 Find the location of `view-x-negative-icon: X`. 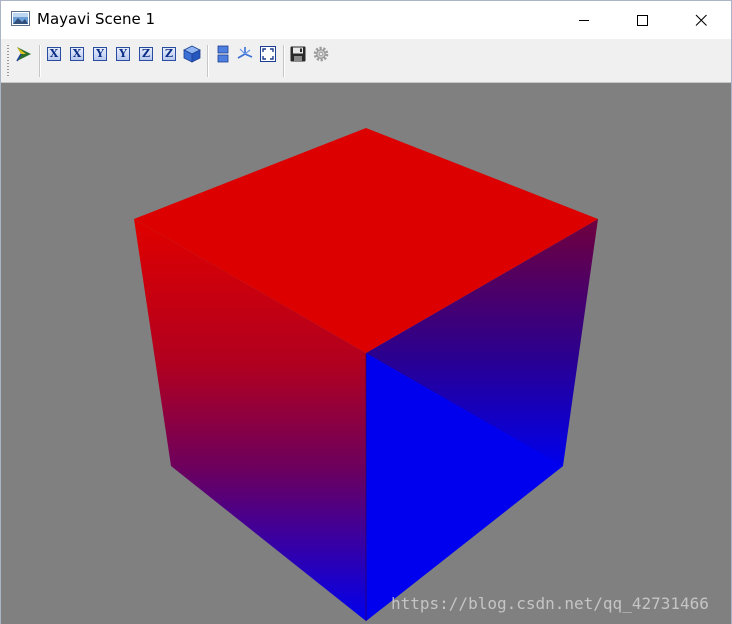

view-x-negative-icon: X is located at coordinates (77, 54).